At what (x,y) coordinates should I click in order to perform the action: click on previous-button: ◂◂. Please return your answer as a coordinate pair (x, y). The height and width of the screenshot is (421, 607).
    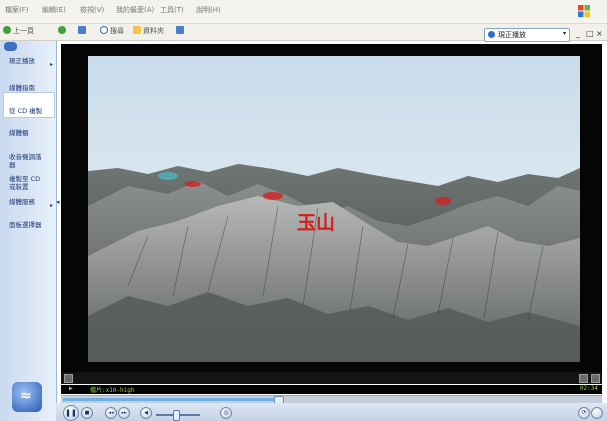
    Looking at the image, I should click on (111, 413).